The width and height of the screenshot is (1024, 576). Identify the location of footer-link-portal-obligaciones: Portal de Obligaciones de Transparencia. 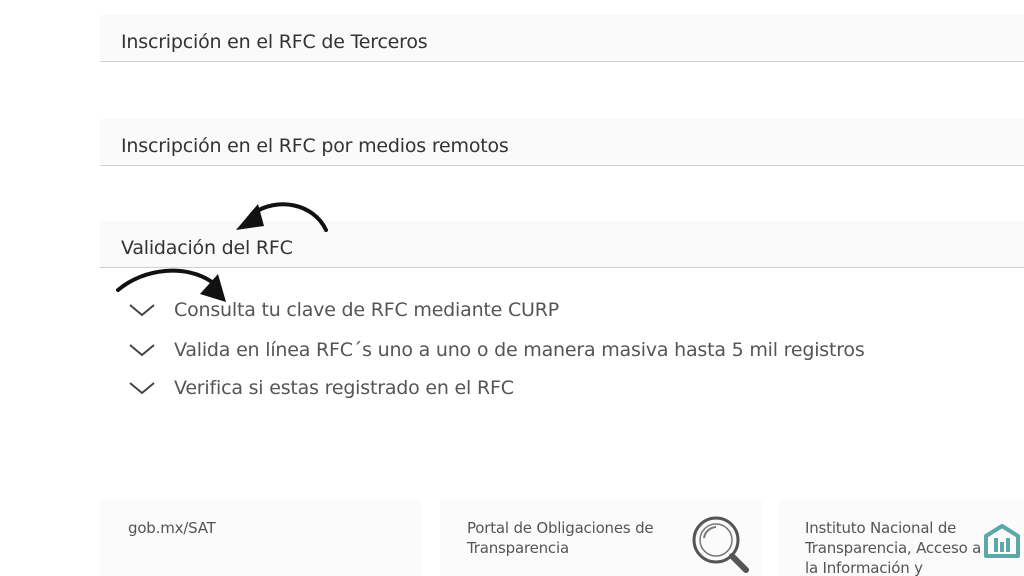
(567, 538).